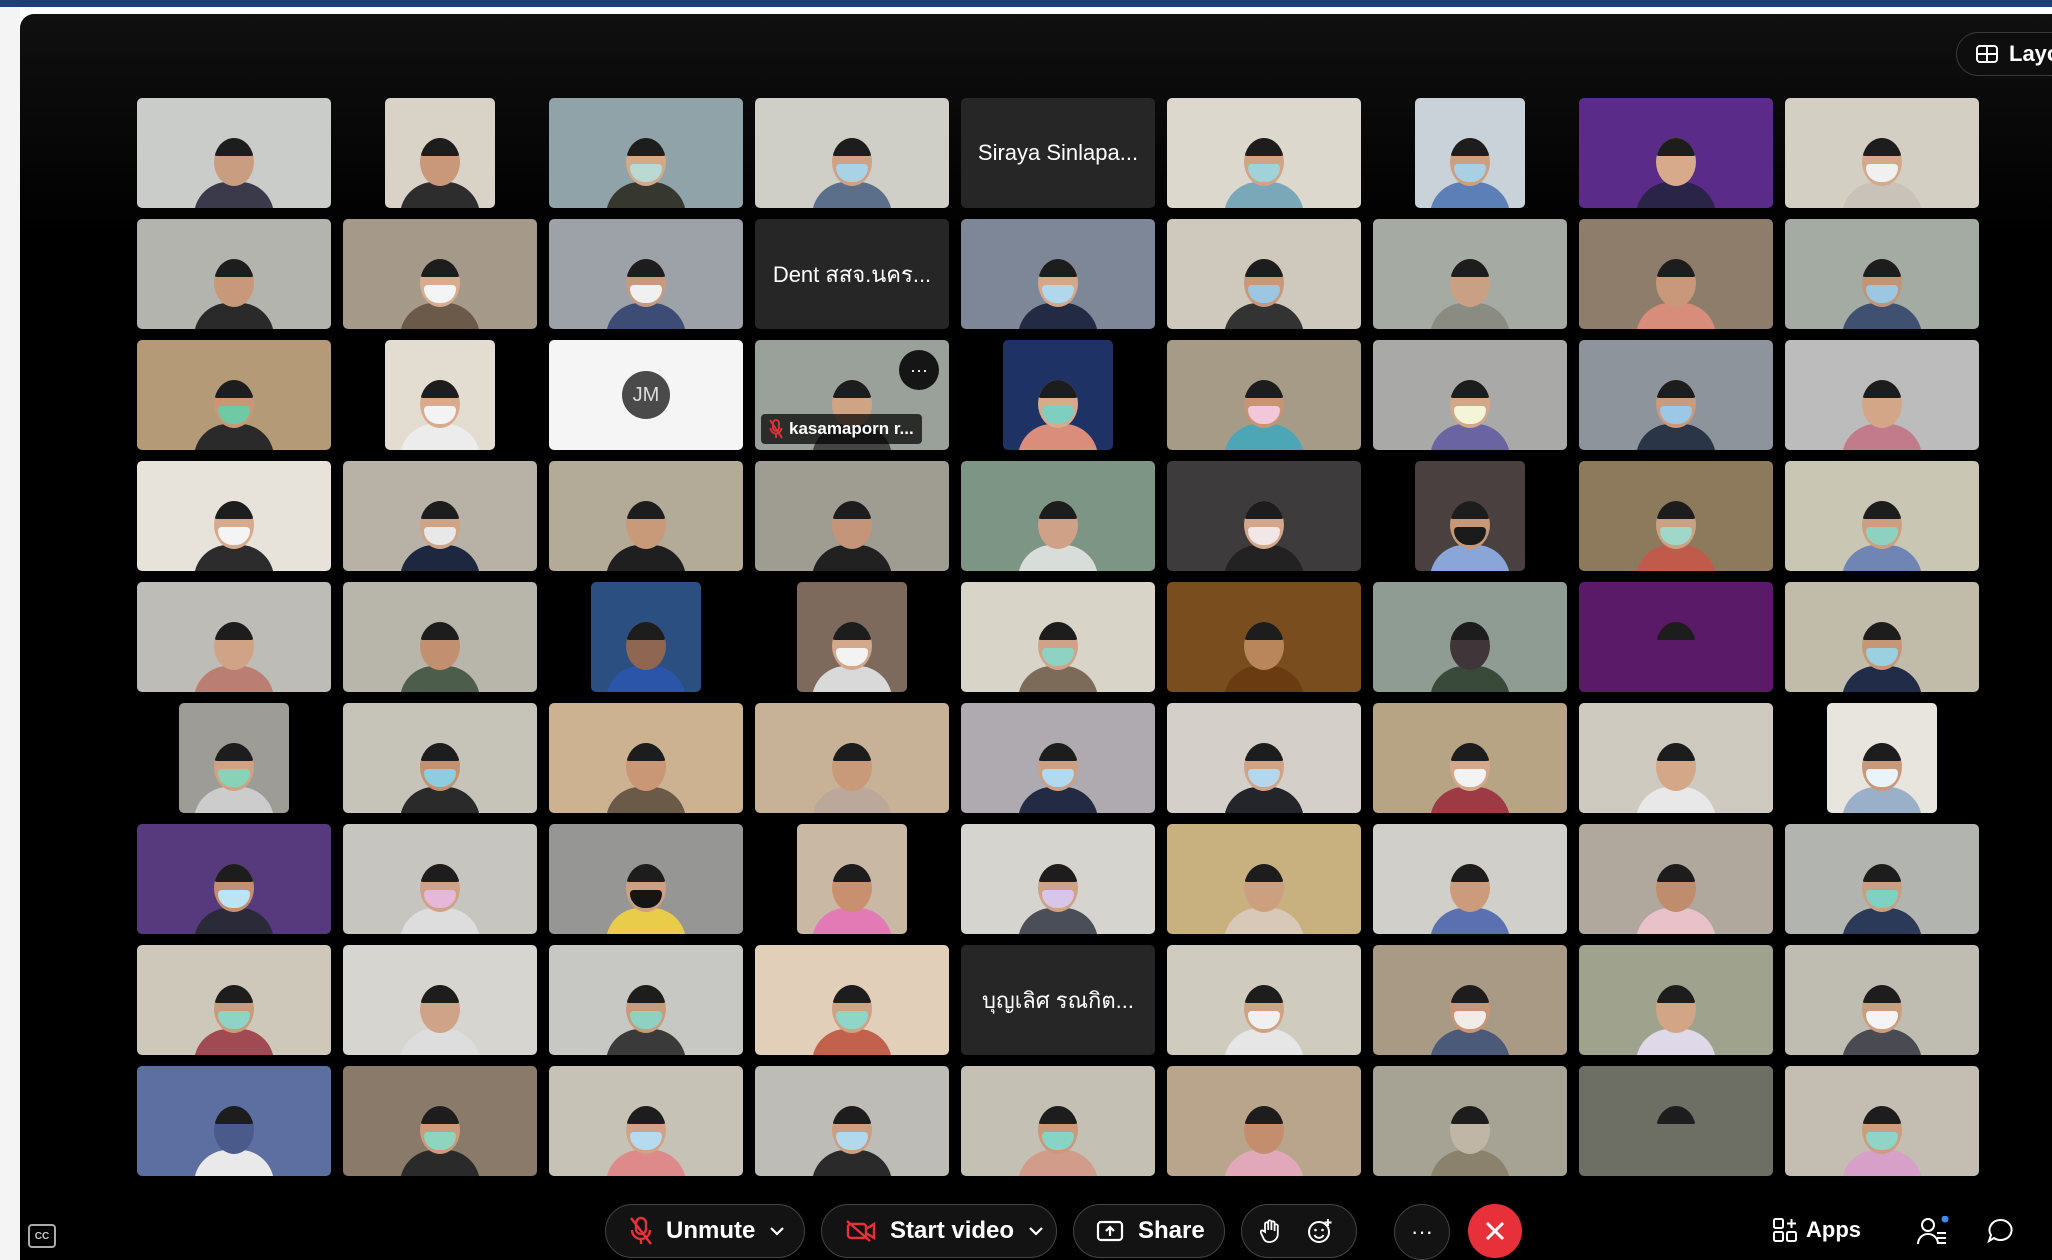 The width and height of the screenshot is (2052, 1260). What do you see at coordinates (1320, 1231) in the screenshot?
I see `reaction-emoji-icon` at bounding box center [1320, 1231].